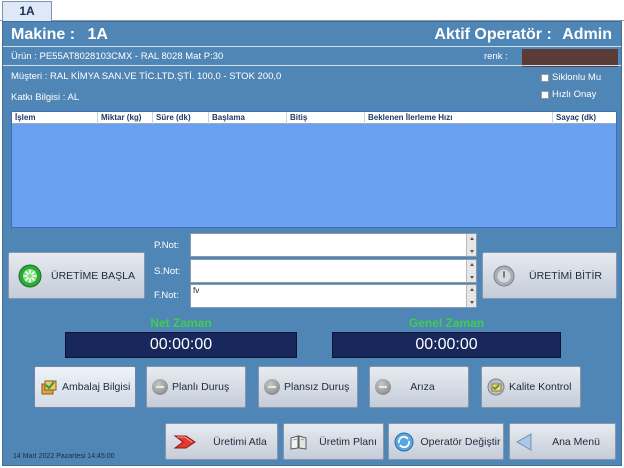 Image resolution: width=624 pixels, height=468 pixels. What do you see at coordinates (471, 271) in the screenshot?
I see `s-note-scrollbar` at bounding box center [471, 271].